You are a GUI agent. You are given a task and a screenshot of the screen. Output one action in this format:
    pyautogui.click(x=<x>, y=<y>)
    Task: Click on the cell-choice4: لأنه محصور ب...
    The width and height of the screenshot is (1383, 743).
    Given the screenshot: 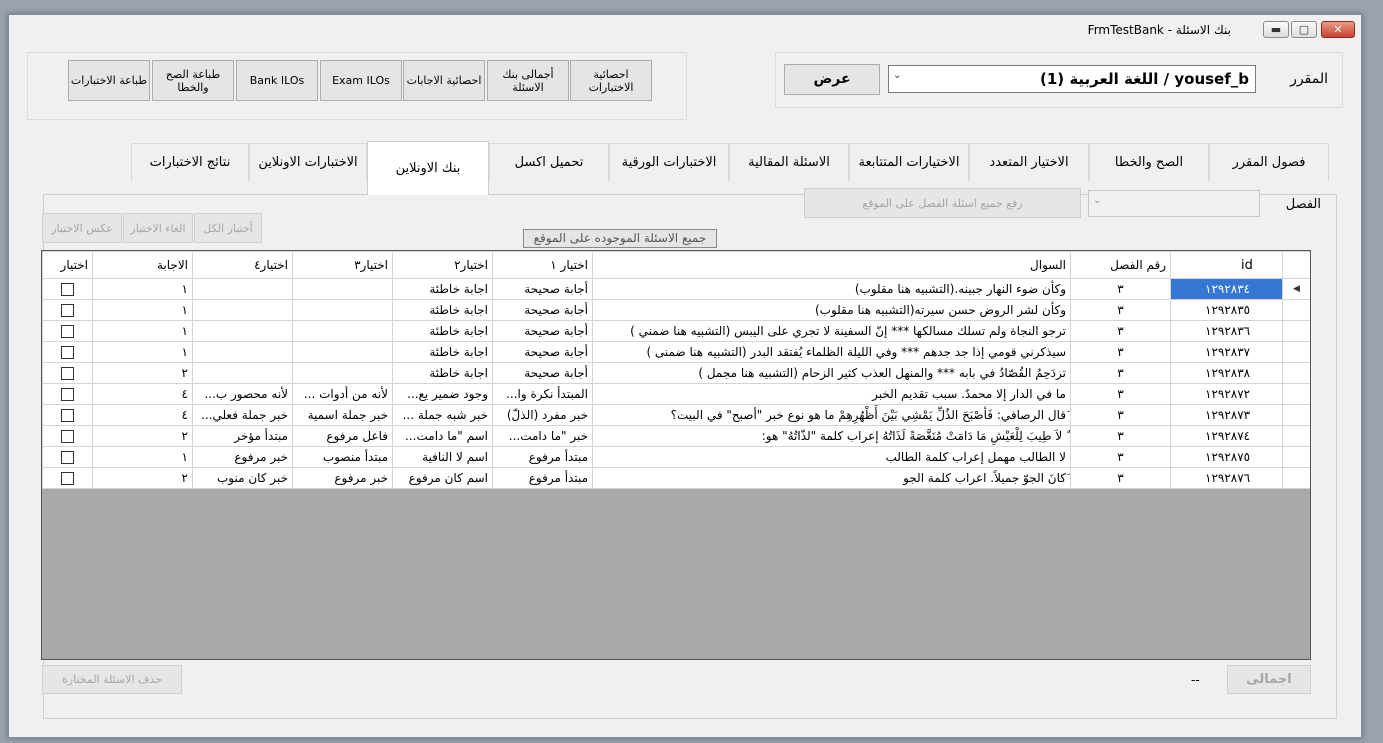 What is the action you would take?
    pyautogui.click(x=242, y=394)
    